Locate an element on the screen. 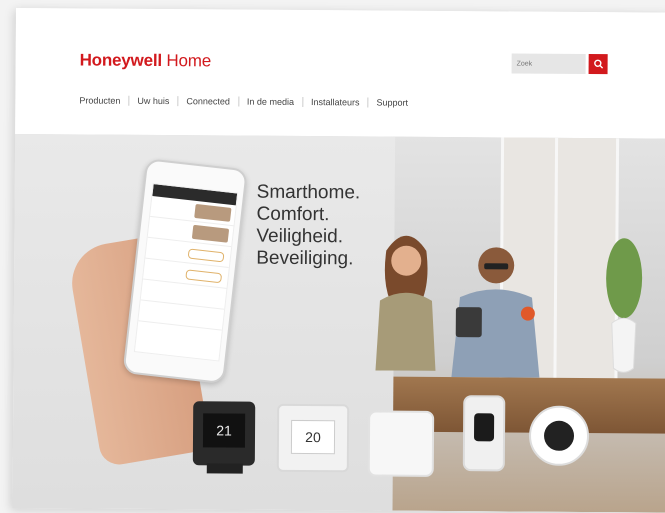 The height and width of the screenshot is (513, 665). nav-item-installateurs: Installateurs is located at coordinates (334, 102).